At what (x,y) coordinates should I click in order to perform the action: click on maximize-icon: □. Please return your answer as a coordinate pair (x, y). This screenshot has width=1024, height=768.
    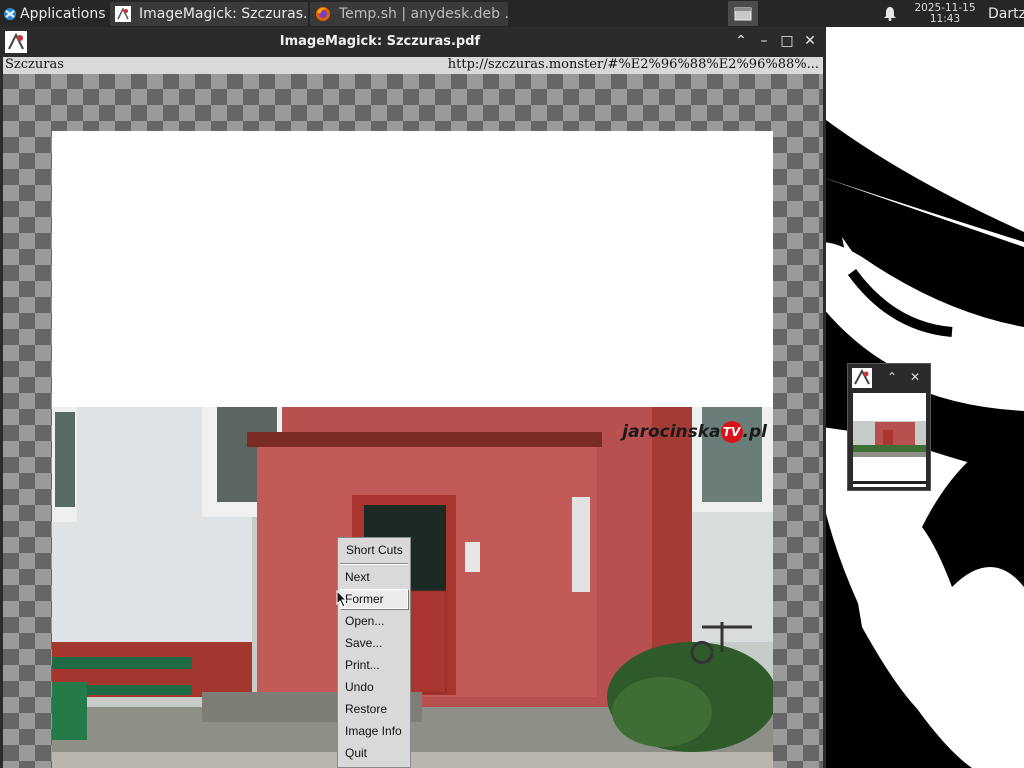
    Looking at the image, I should click on (787, 41).